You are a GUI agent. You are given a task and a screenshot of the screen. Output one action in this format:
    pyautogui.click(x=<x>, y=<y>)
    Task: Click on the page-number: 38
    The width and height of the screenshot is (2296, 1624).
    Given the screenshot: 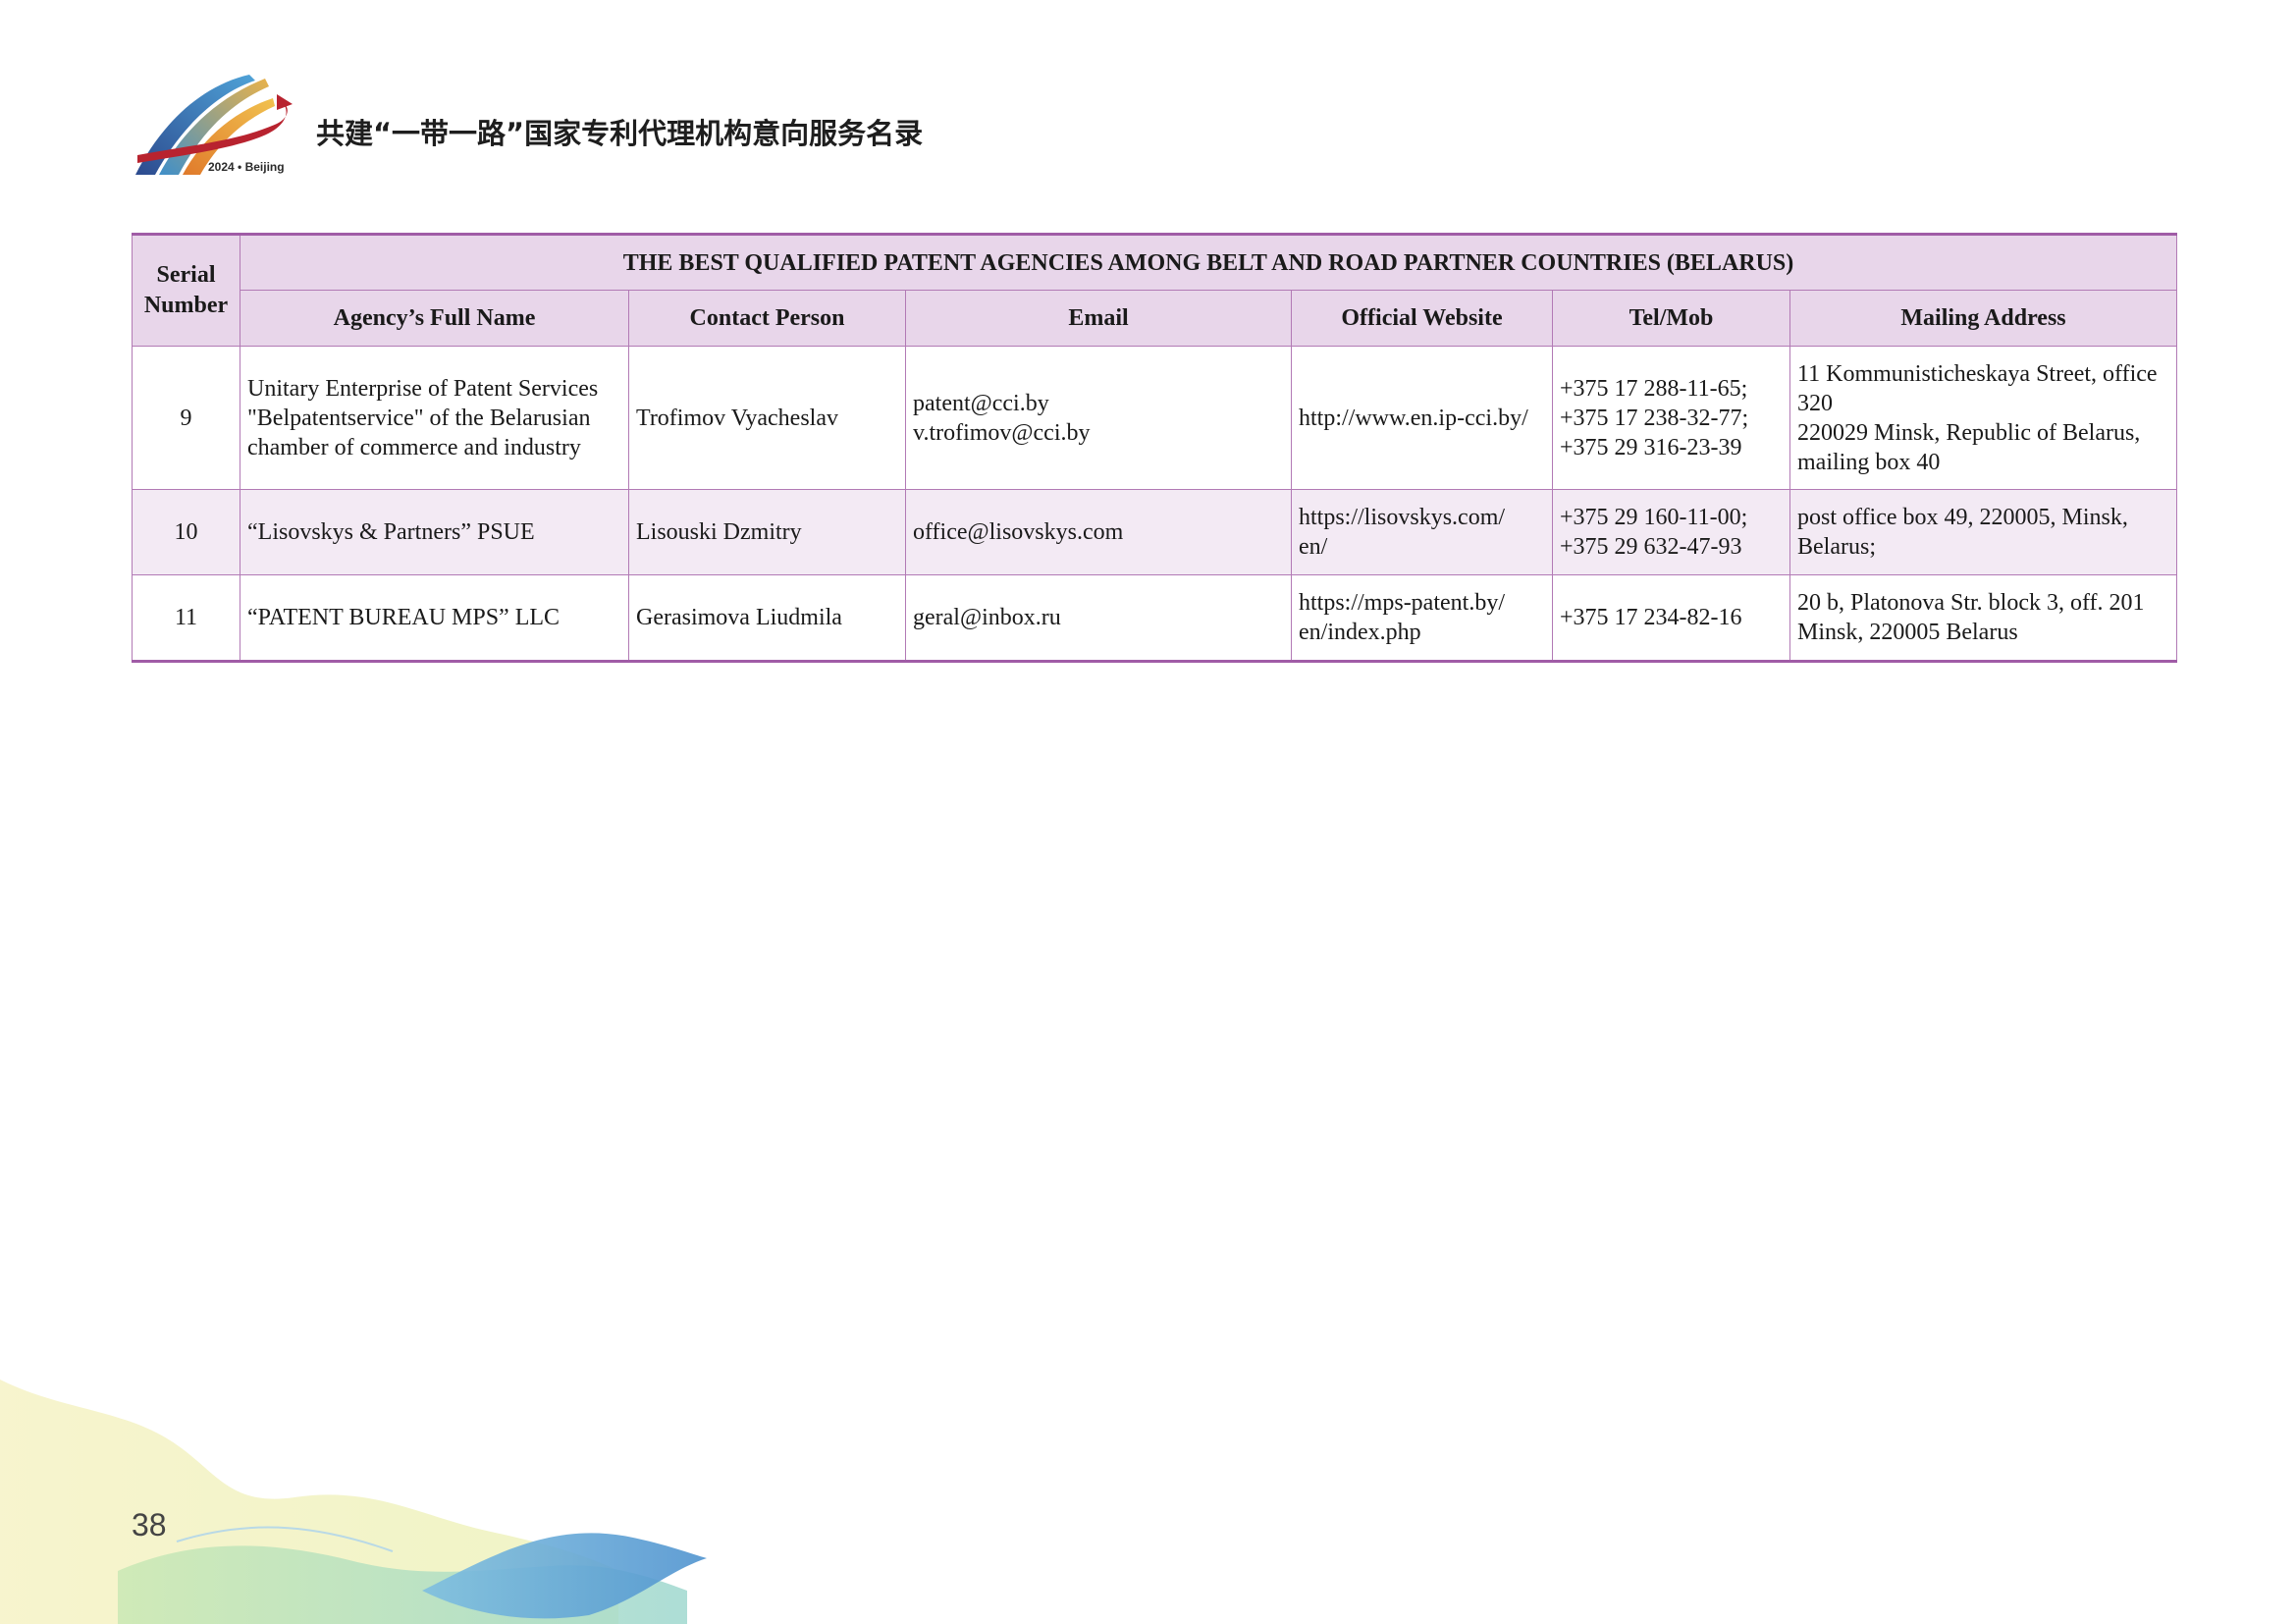 What is the action you would take?
    pyautogui.click(x=150, y=1525)
    